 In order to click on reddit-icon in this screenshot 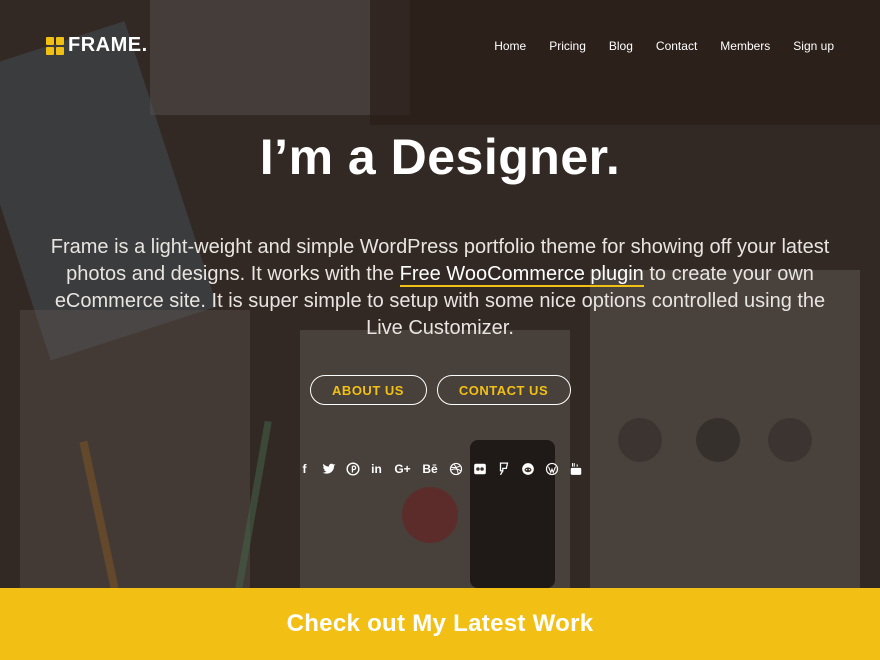, I will do `click(527, 468)`.